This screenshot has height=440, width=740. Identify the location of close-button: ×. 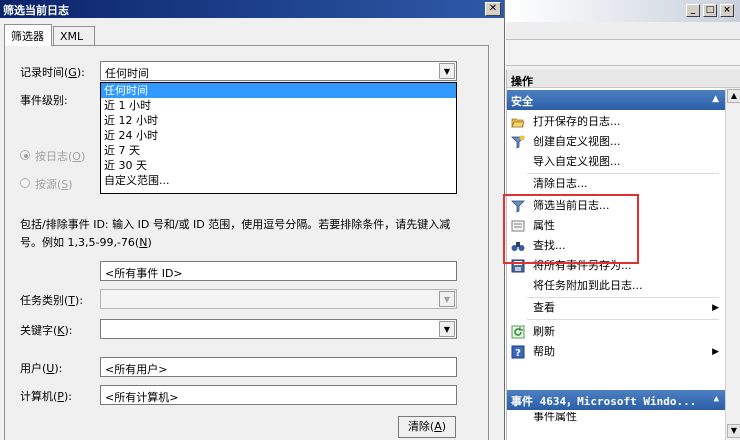
(727, 10).